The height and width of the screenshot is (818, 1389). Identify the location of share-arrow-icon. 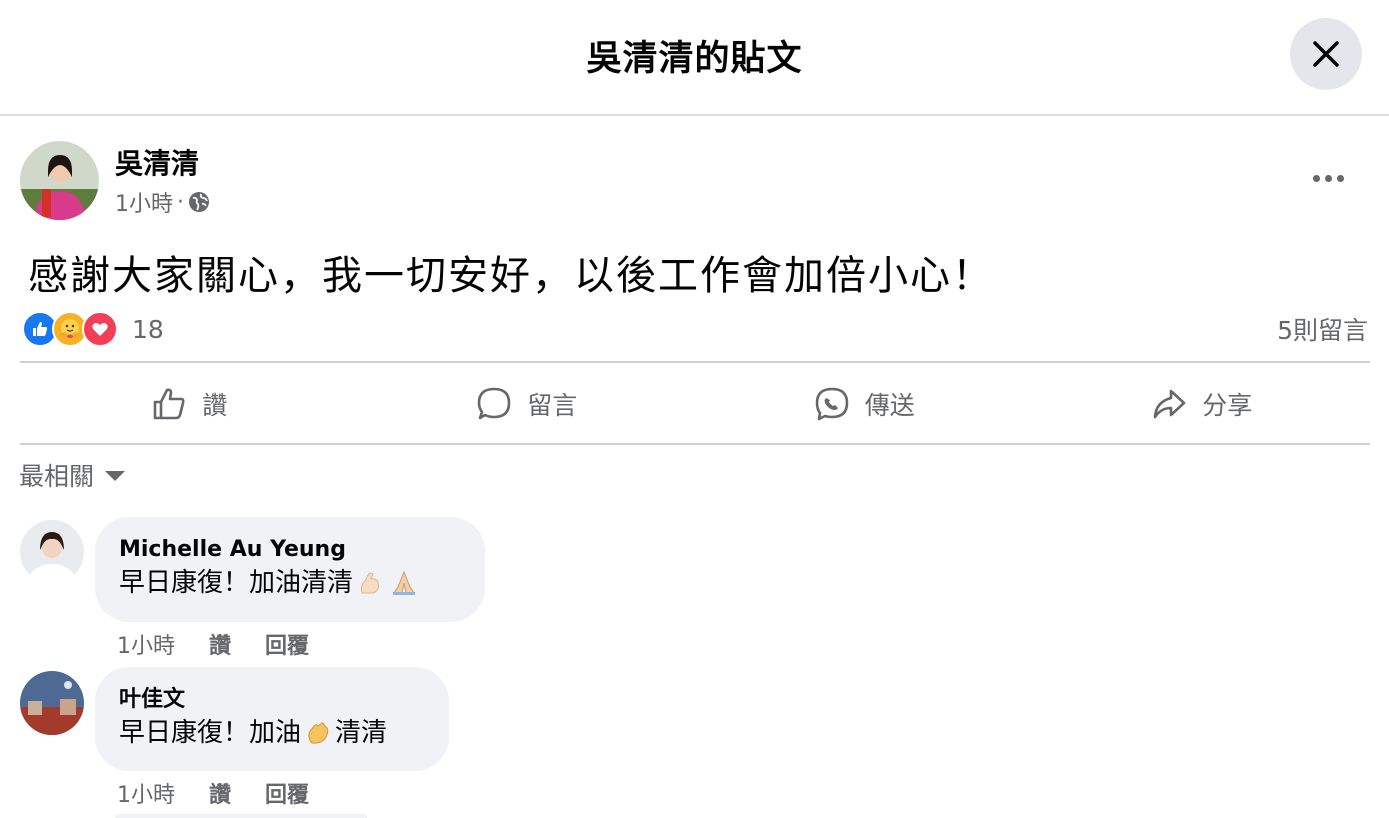
(1169, 404).